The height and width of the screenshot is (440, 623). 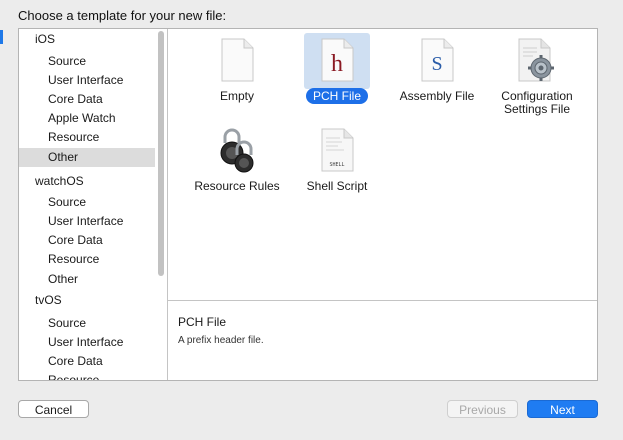 What do you see at coordinates (87, 39) in the screenshot?
I see `sidebar-section-ios: iOS` at bounding box center [87, 39].